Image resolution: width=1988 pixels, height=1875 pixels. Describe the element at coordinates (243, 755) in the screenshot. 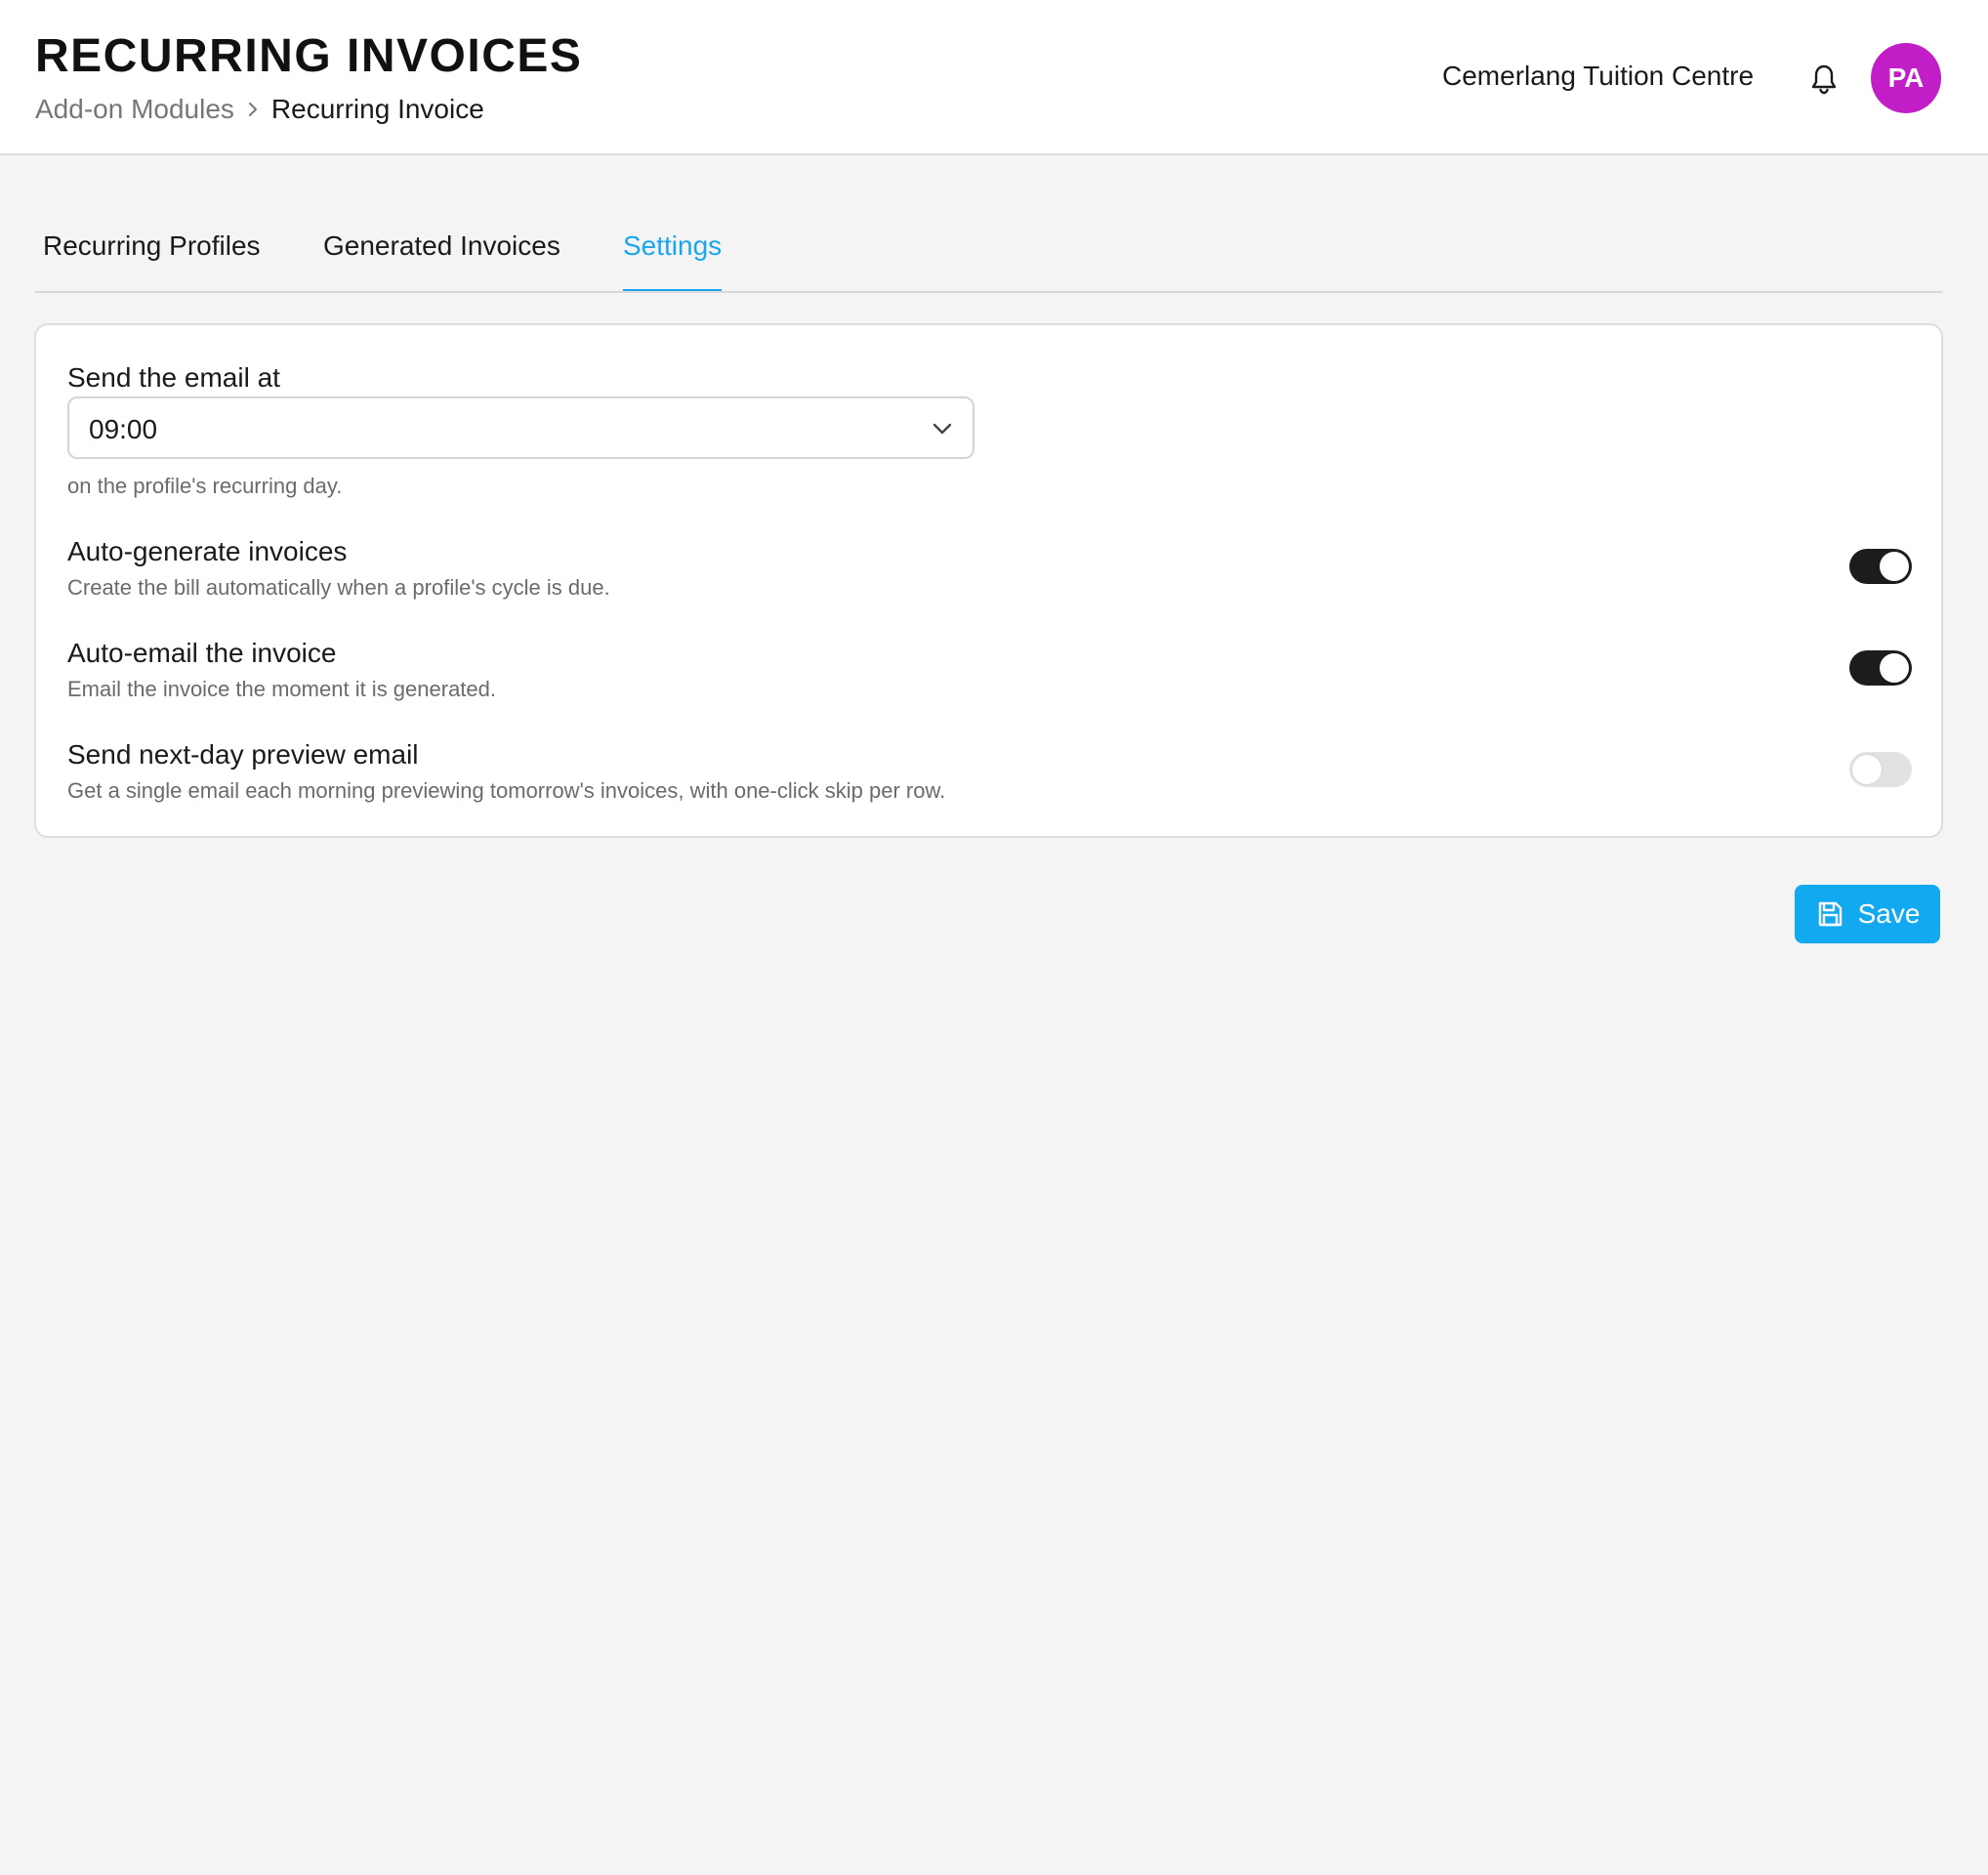

I see `preview-email-title: Send next-day preview email` at that location.